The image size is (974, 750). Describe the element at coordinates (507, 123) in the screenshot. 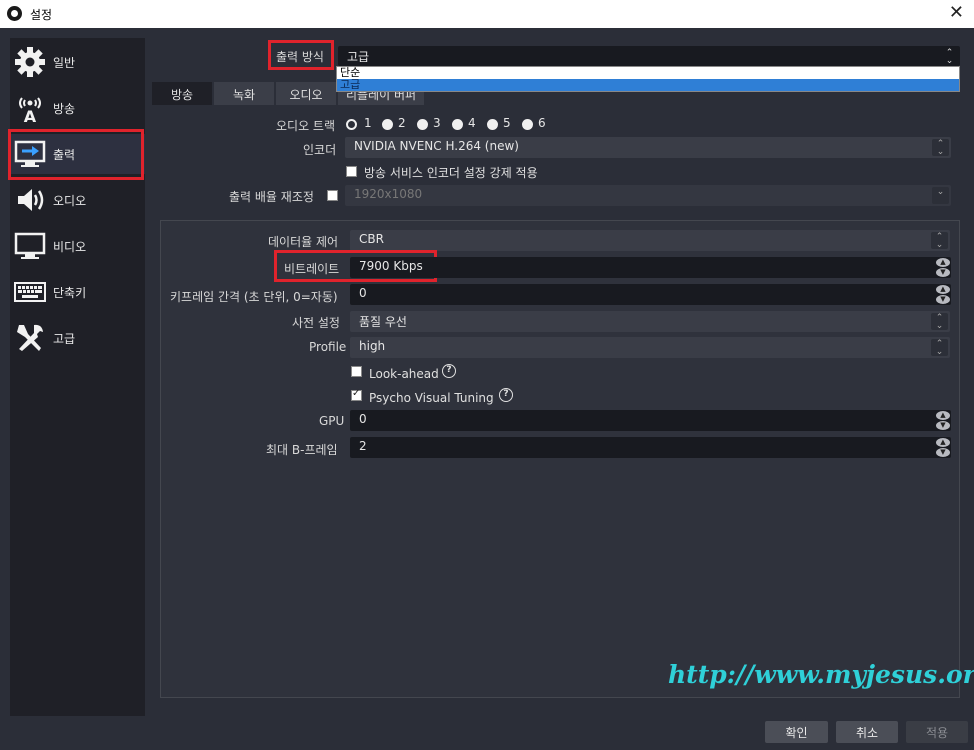

I see `audio-track-number: 5` at that location.